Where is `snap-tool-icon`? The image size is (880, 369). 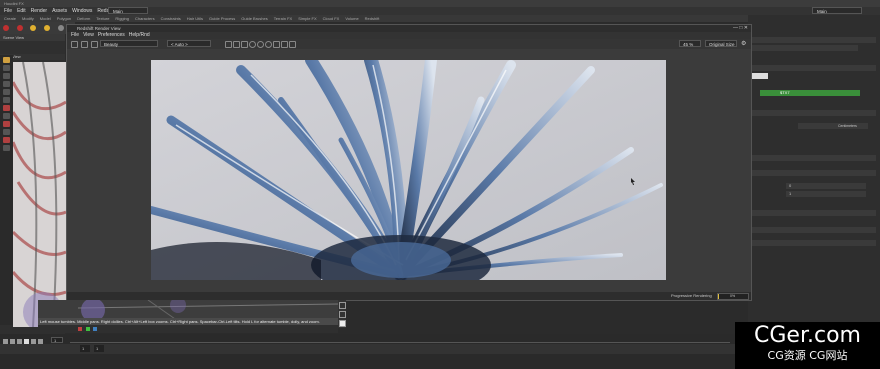 snap-tool-icon is located at coordinates (6, 132).